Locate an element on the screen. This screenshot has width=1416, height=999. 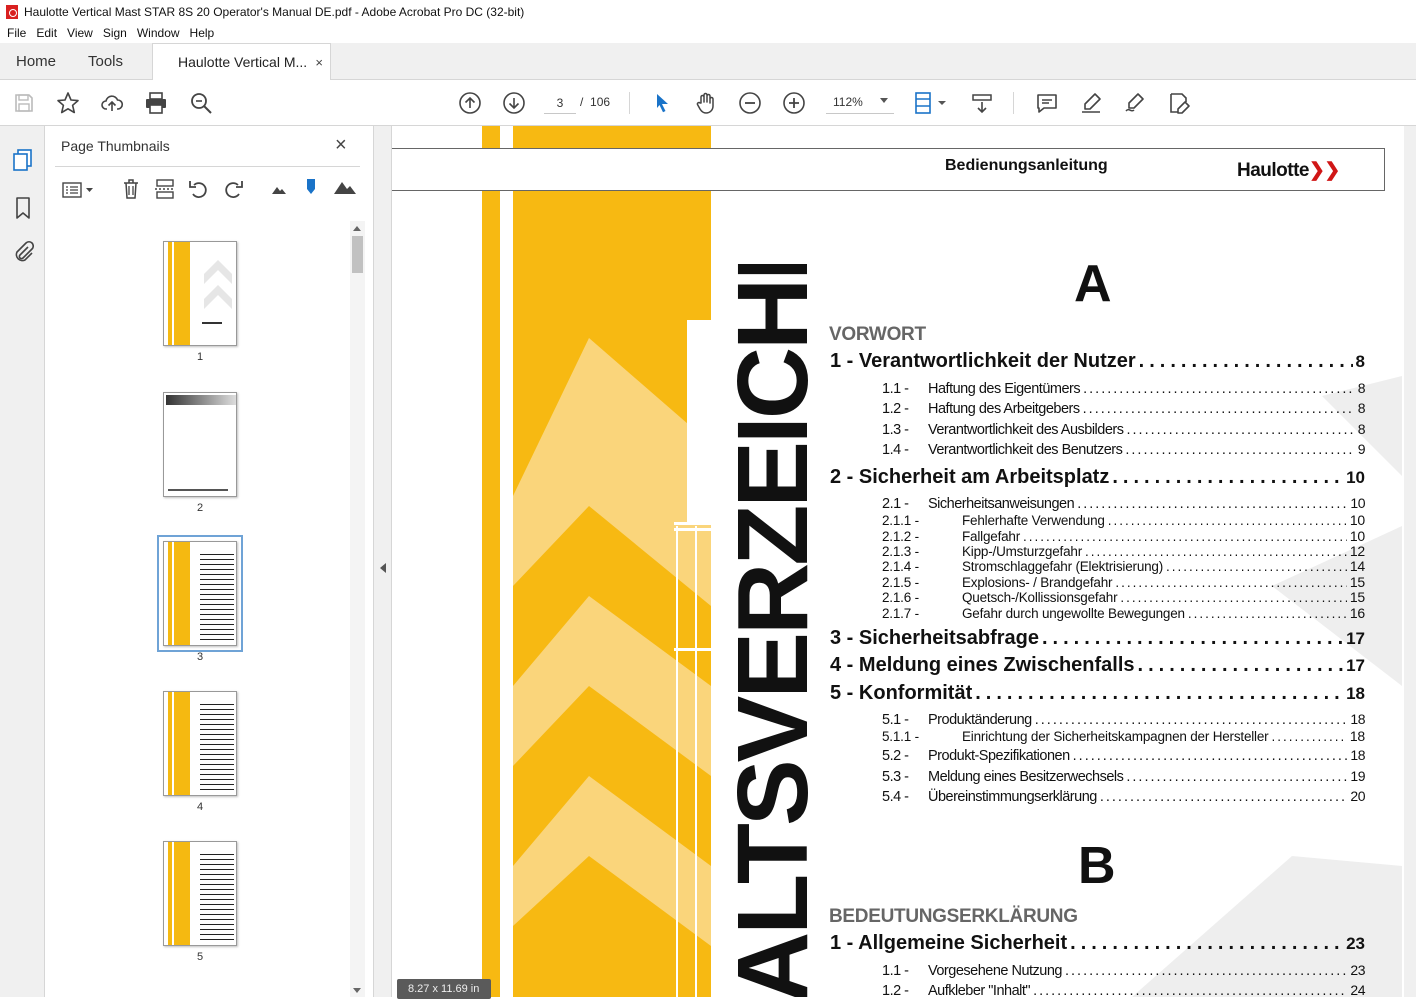
tab-home: Home is located at coordinates (36, 61).